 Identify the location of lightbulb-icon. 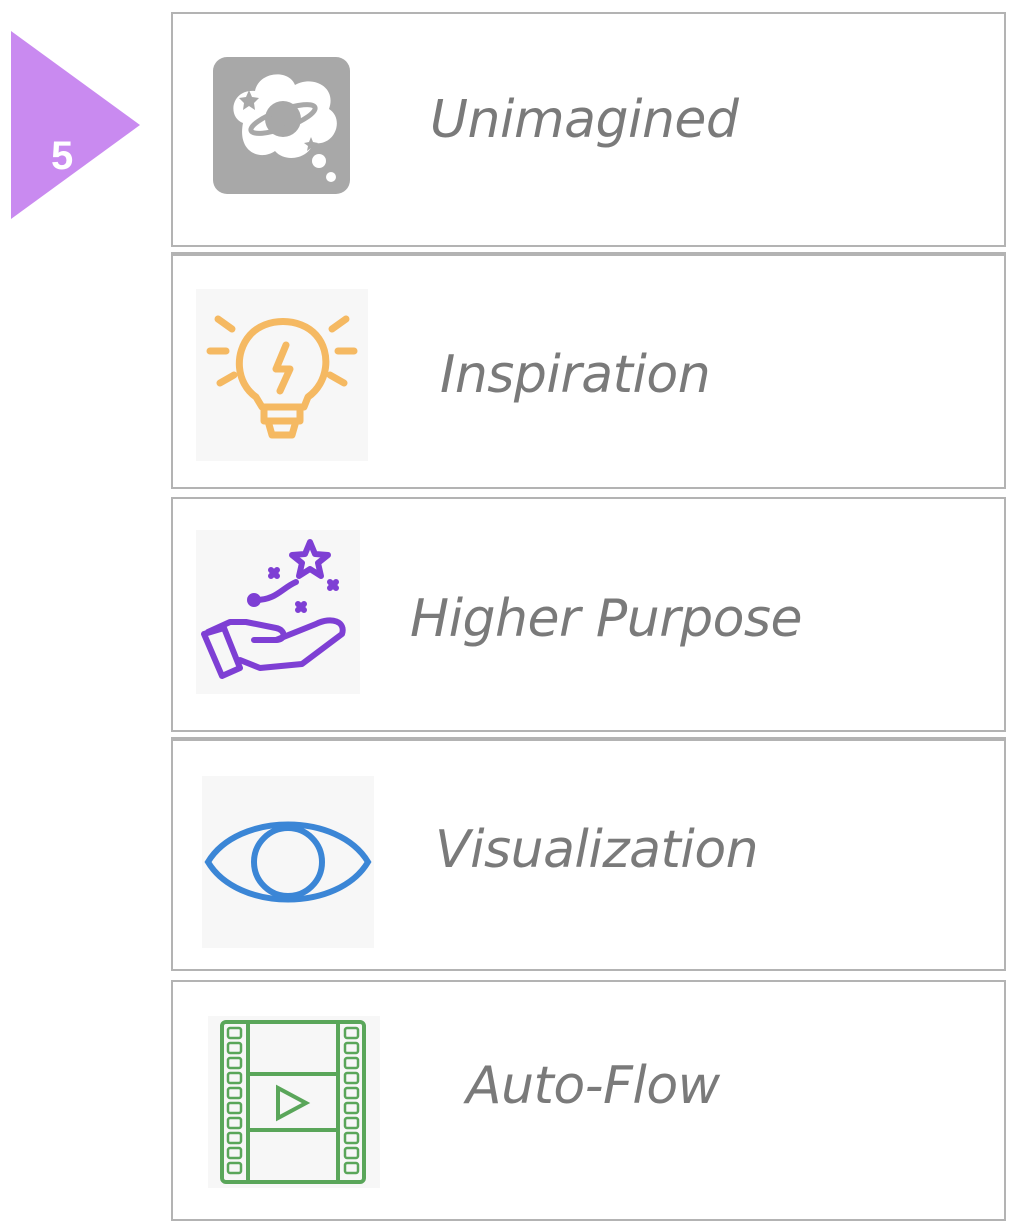
(282, 375).